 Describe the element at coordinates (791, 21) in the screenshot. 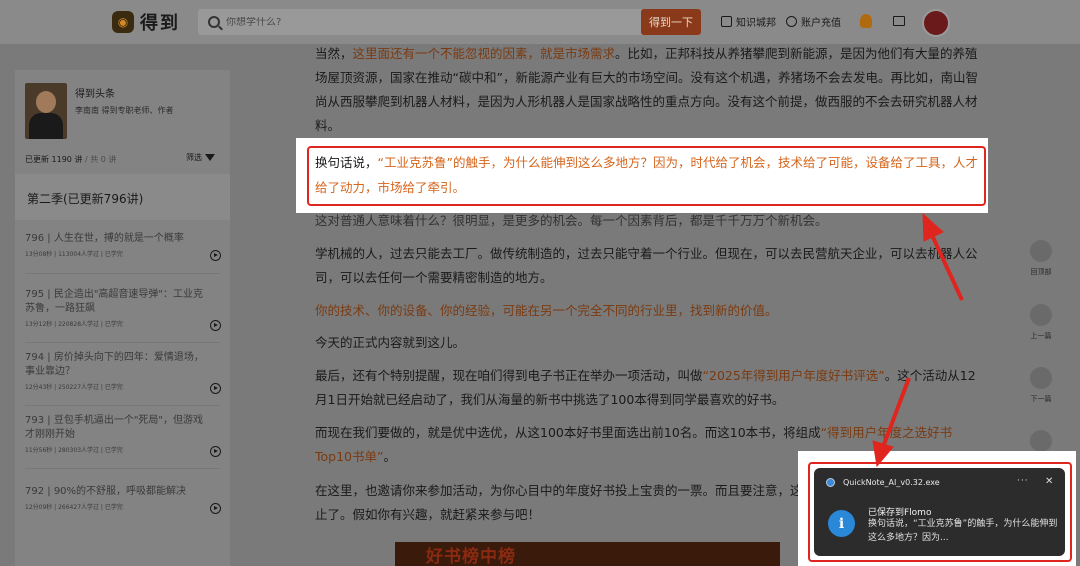

I see `coin-icon` at that location.